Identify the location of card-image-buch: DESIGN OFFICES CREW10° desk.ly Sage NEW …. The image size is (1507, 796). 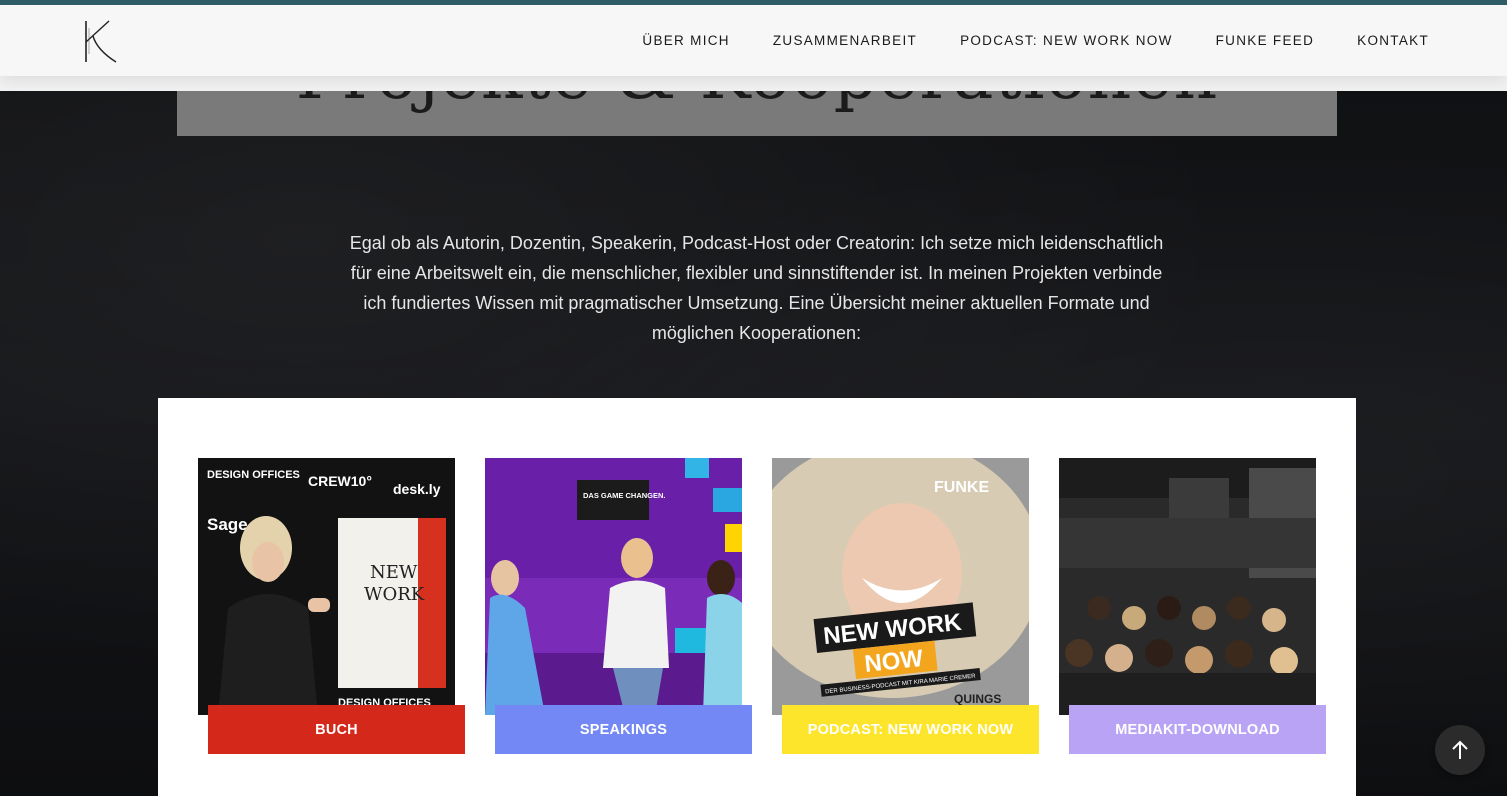
(326, 586).